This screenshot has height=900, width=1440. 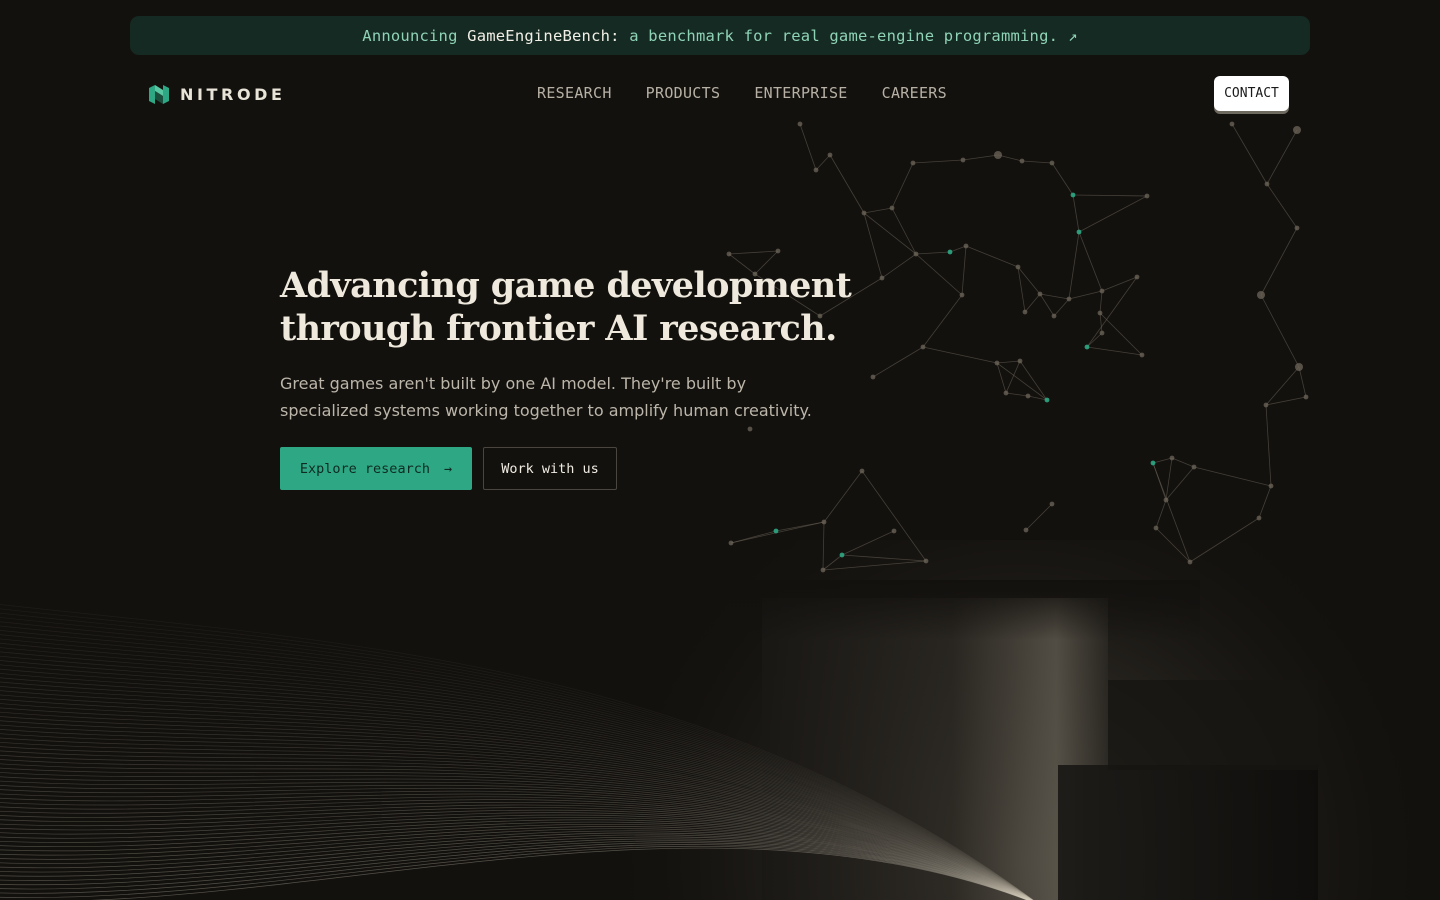 I want to click on main-nav: RESEARCH PRODUCTS ENTERPRISE CAREERS, so click(x=742, y=93).